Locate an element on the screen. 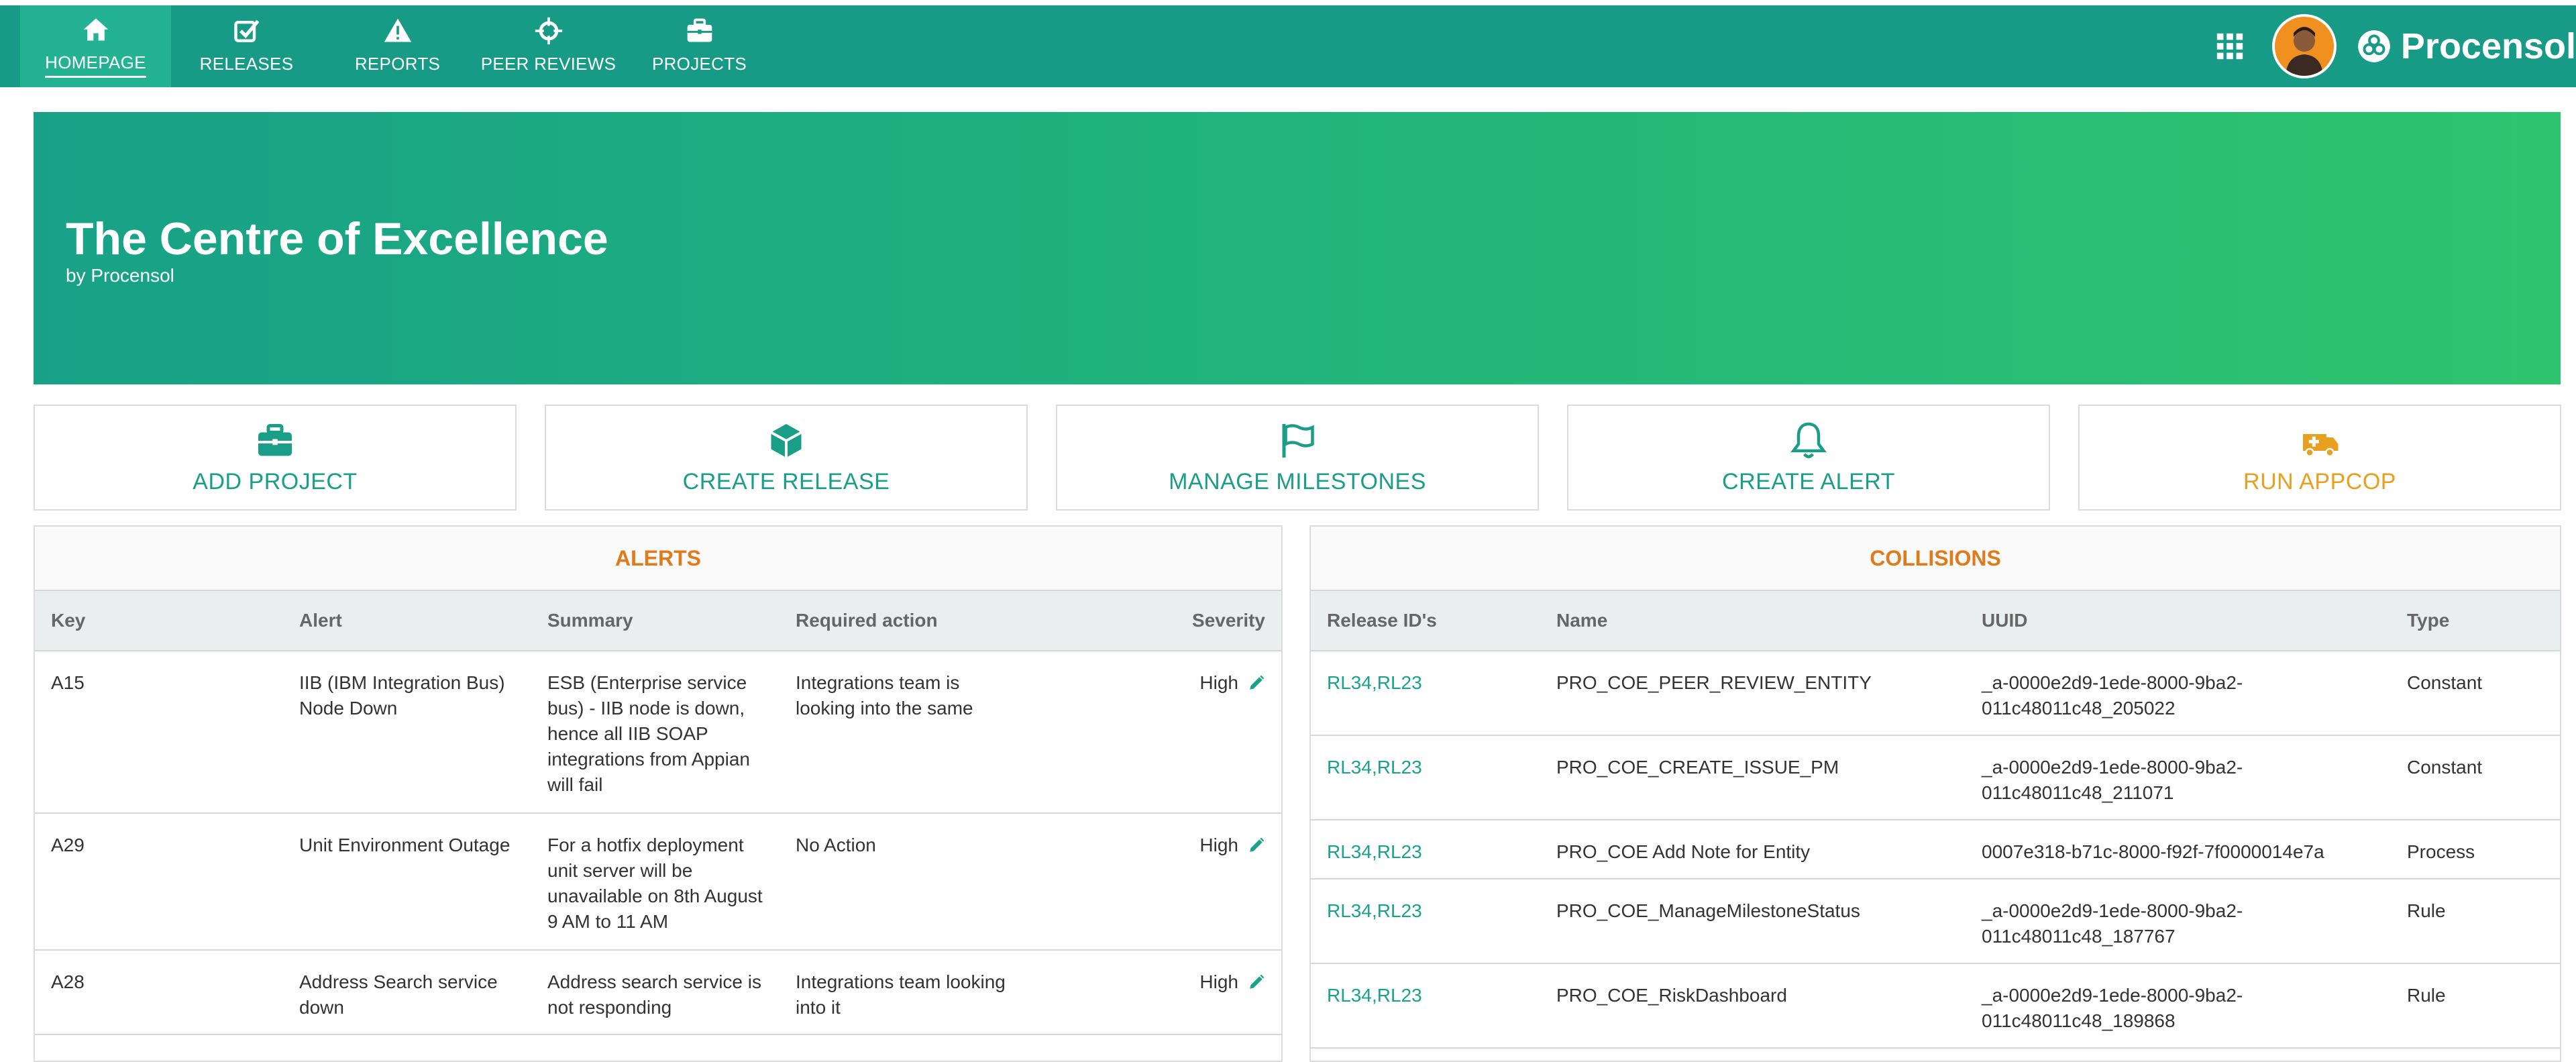 Image resolution: width=2576 pixels, height=1062 pixels. run-appcop-label: RUN APPCOP is located at coordinates (2319, 481).